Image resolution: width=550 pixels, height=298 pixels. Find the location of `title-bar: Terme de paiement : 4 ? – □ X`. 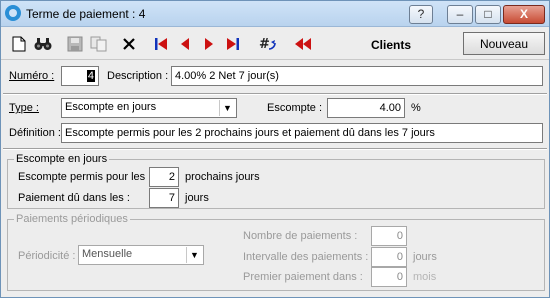

title-bar: Terme de paiement : 4 ? – □ X is located at coordinates (275, 14).